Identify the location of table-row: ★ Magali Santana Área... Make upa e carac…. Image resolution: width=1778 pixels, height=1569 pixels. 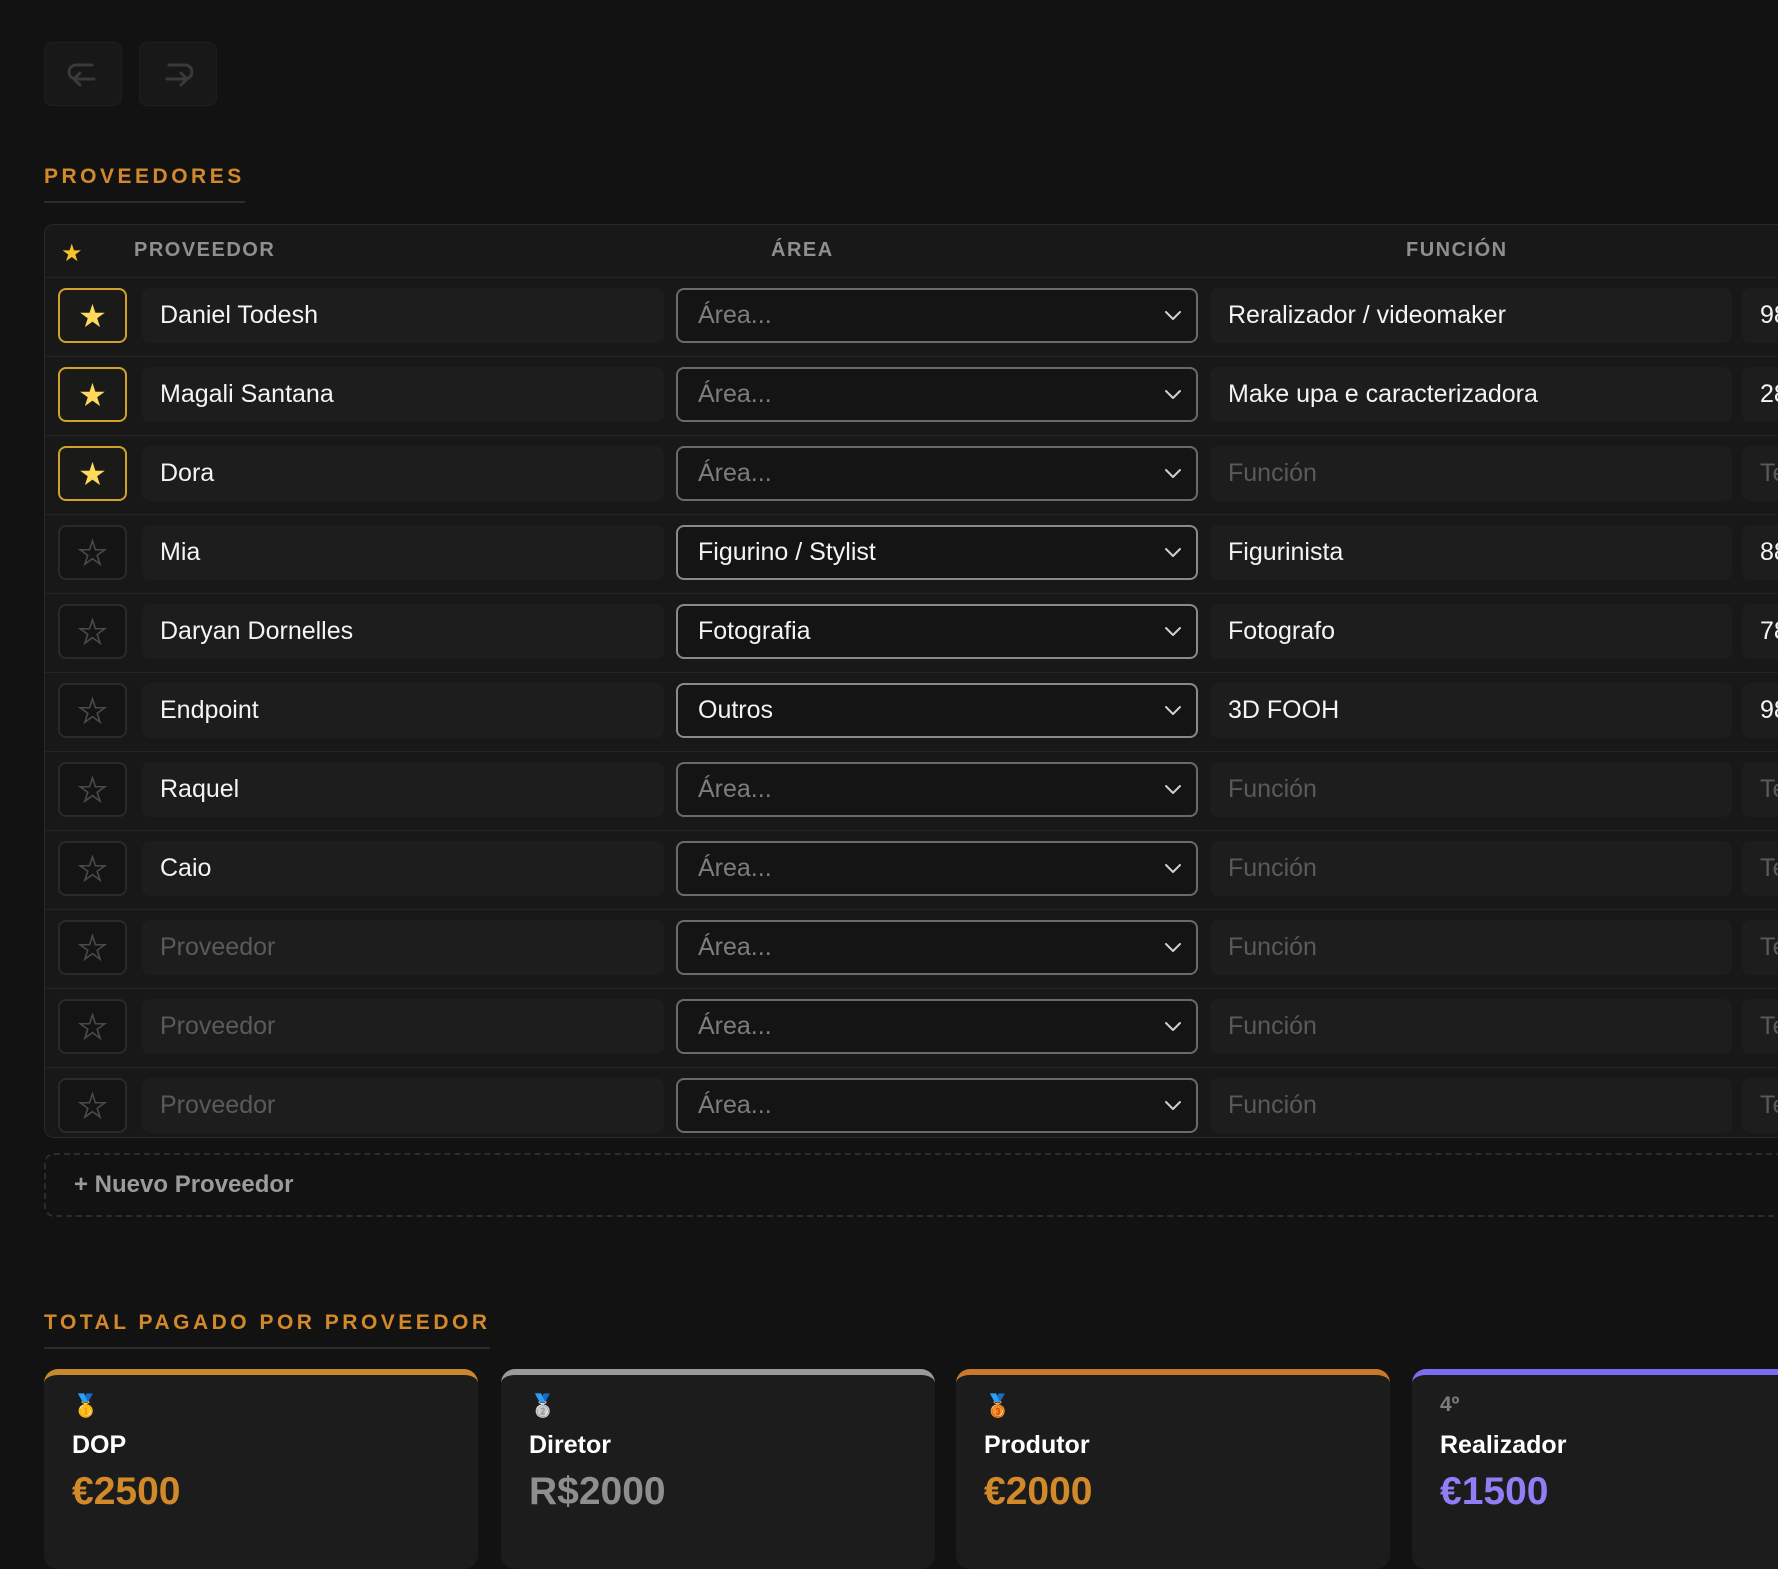
(911, 395).